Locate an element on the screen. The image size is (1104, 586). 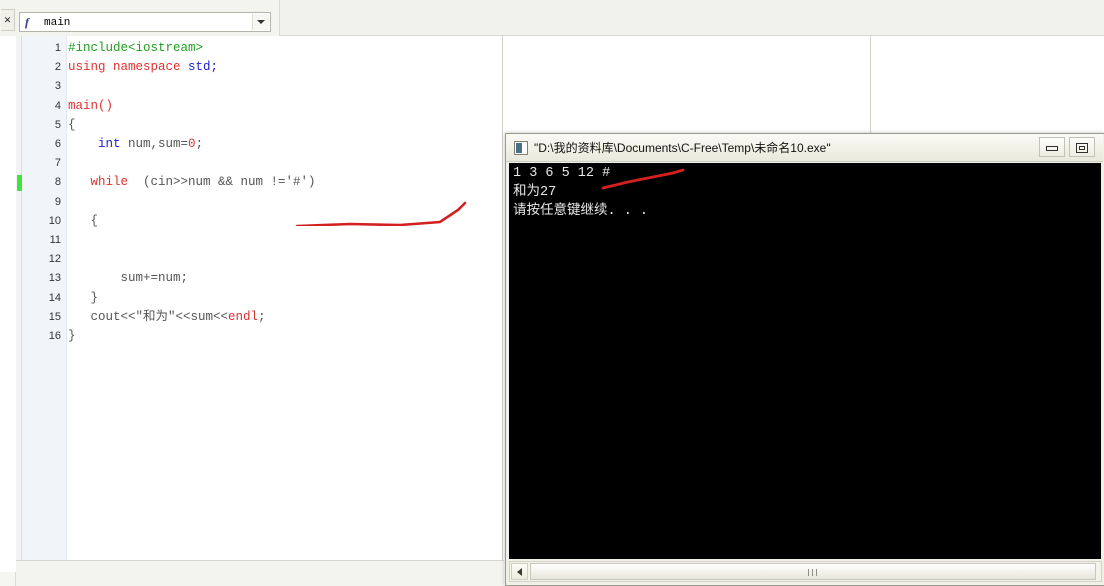
console-line: 1 3 6 5 12 # is located at coordinates (562, 173).